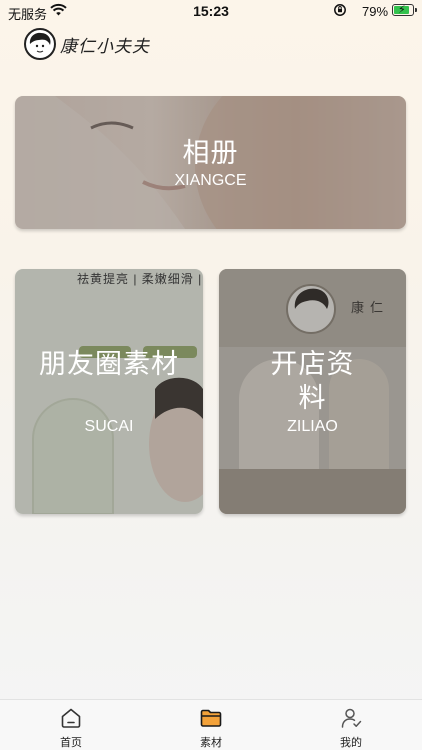 The width and height of the screenshot is (422, 750). Describe the element at coordinates (312, 426) in the screenshot. I see `shop-card-subtitle: ZILIAO` at that location.